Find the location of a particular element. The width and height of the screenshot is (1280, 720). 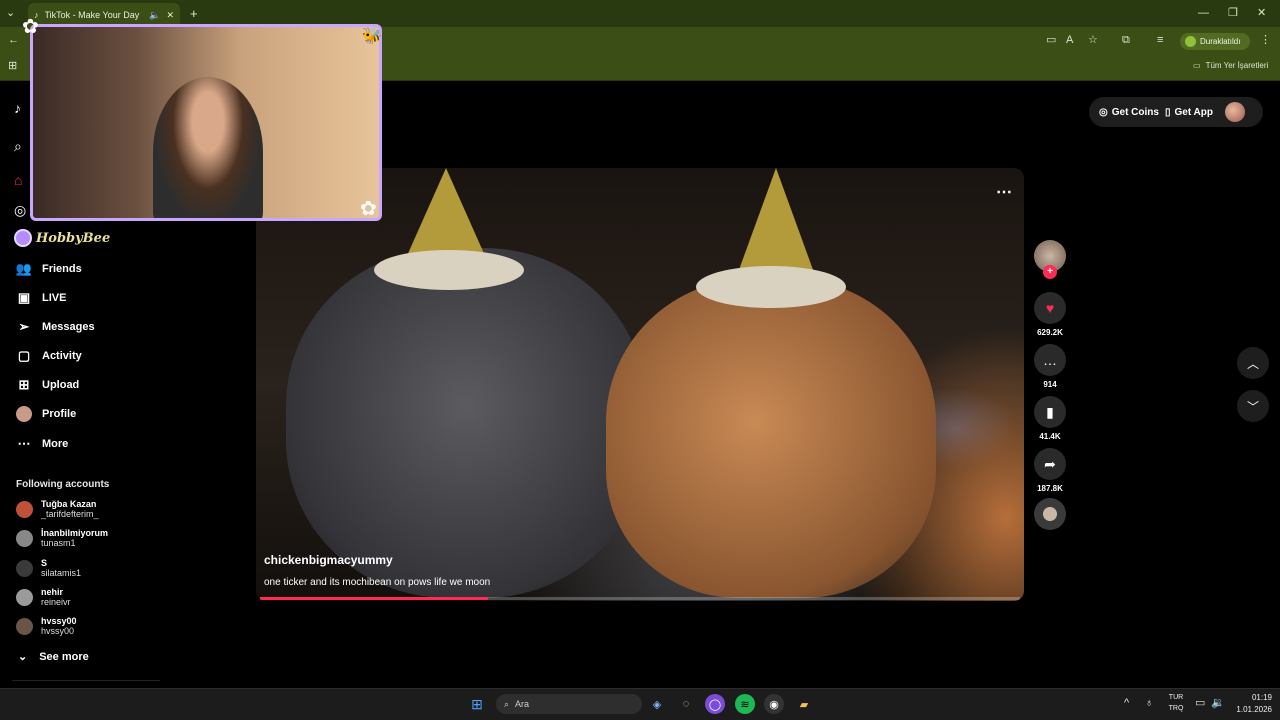

get-app-button: ▯ Get App is located at coordinates (1189, 112).